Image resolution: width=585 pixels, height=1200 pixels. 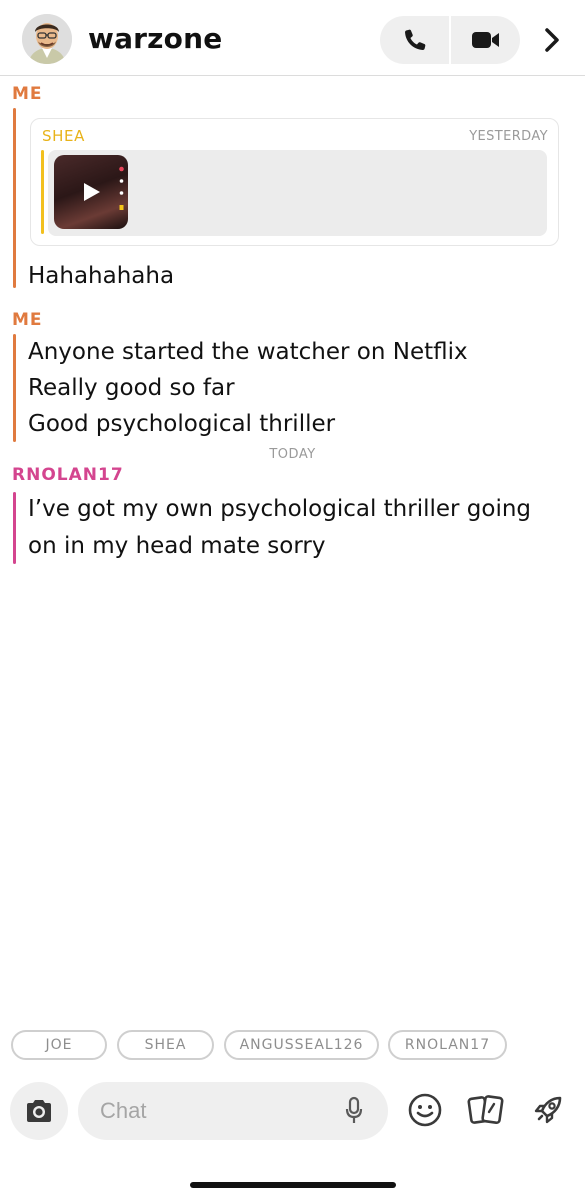 I want to click on smiley-icon, so click(x=425, y=1110).